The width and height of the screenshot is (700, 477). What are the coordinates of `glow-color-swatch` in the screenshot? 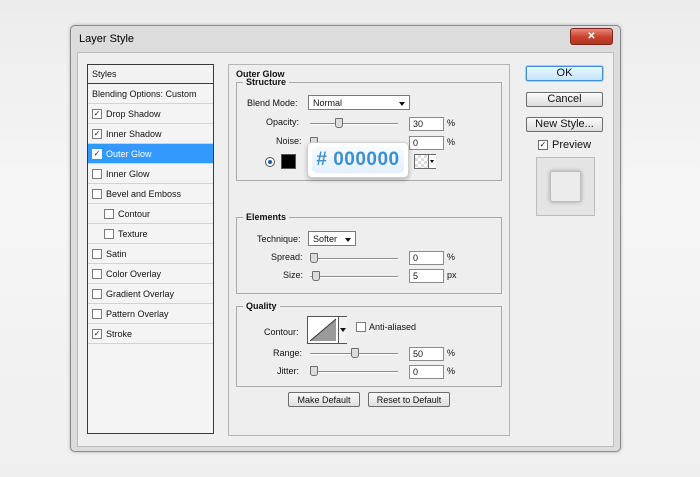 It's located at (288, 161).